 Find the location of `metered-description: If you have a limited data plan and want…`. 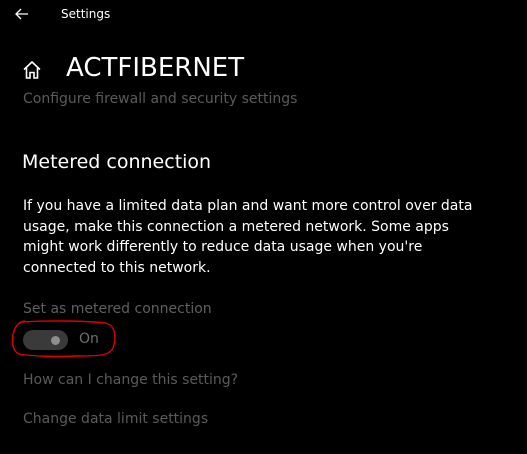

metered-description: If you have a limited data plan and want… is located at coordinates (248, 237).